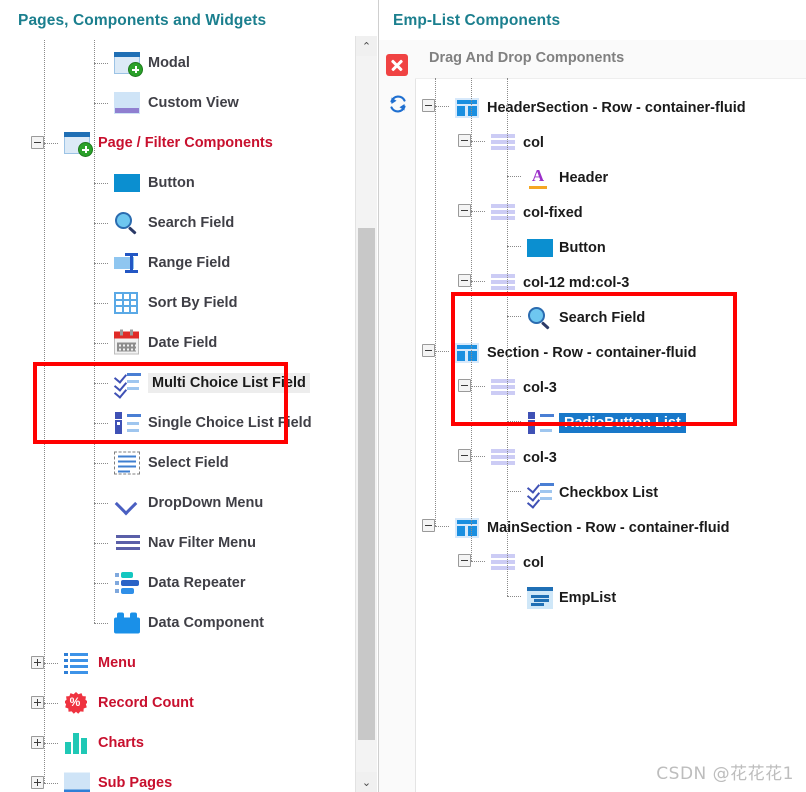 The height and width of the screenshot is (792, 806). Describe the element at coordinates (610, 178) in the screenshot. I see `tree-item: A Header` at that location.